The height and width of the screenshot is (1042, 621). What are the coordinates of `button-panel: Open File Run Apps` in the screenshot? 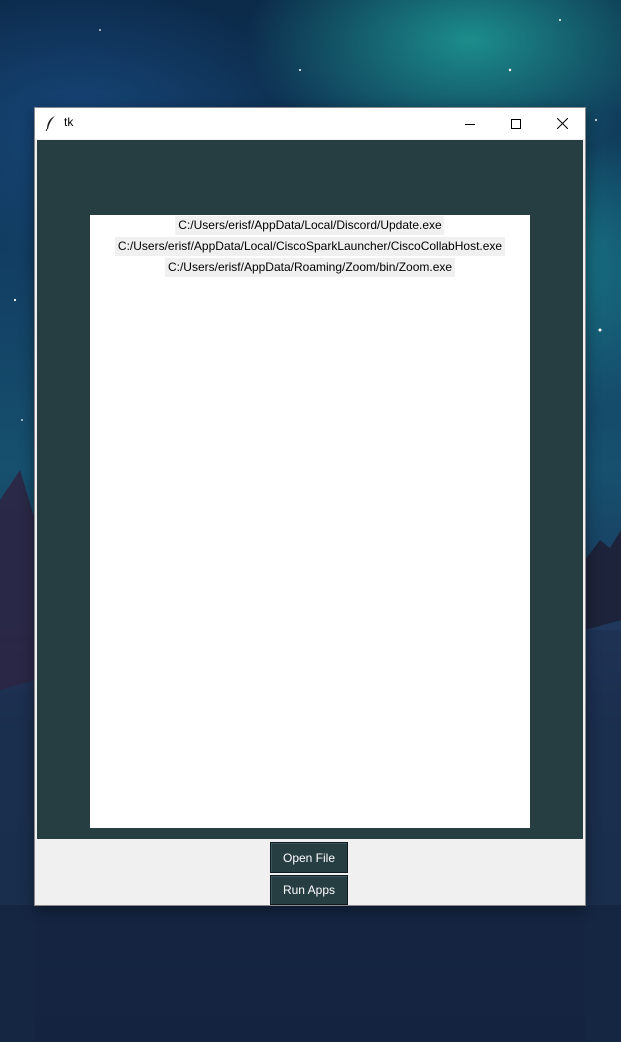 It's located at (310, 872).